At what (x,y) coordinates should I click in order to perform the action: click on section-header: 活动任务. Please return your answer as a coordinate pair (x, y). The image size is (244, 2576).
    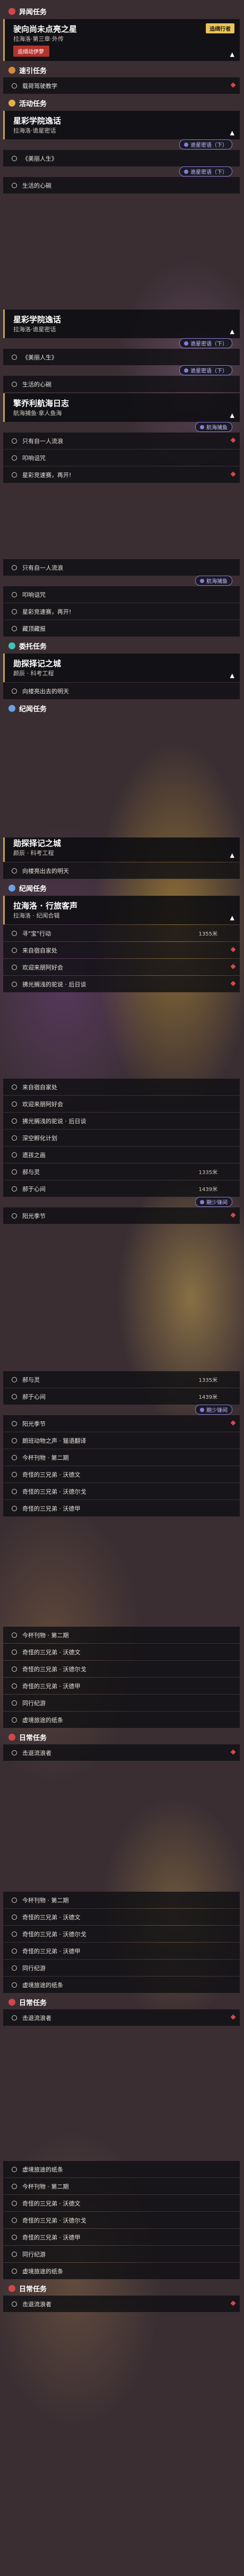
    Looking at the image, I should click on (122, 103).